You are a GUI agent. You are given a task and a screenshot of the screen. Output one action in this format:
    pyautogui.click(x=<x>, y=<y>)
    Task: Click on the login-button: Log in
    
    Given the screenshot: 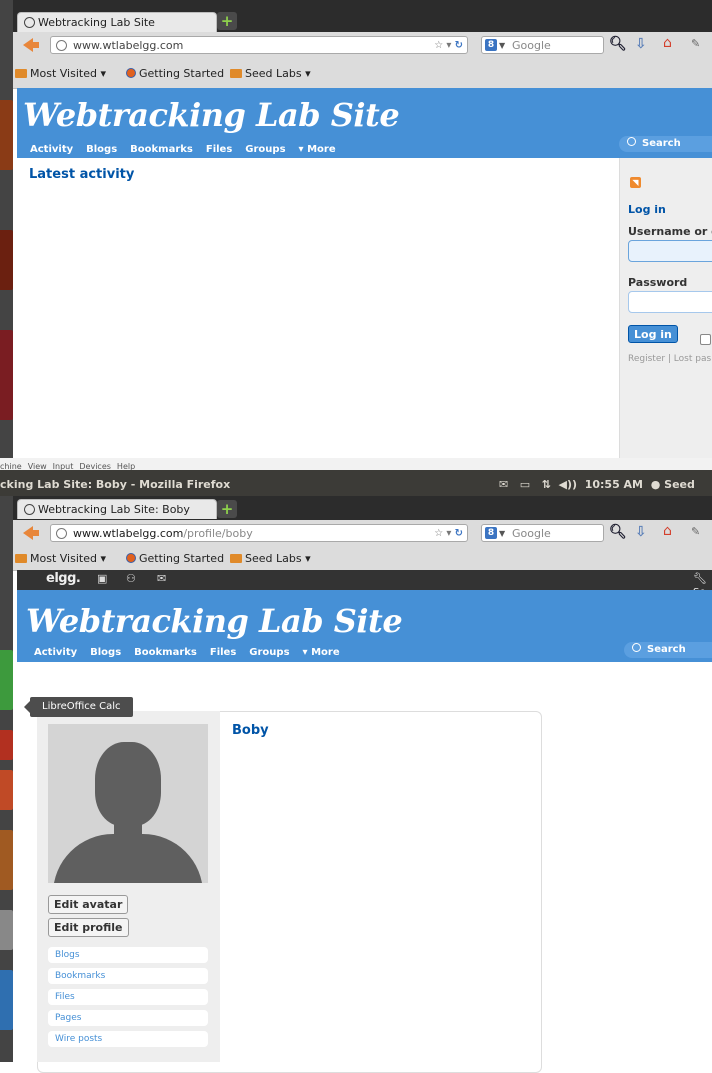 What is the action you would take?
    pyautogui.click(x=653, y=334)
    